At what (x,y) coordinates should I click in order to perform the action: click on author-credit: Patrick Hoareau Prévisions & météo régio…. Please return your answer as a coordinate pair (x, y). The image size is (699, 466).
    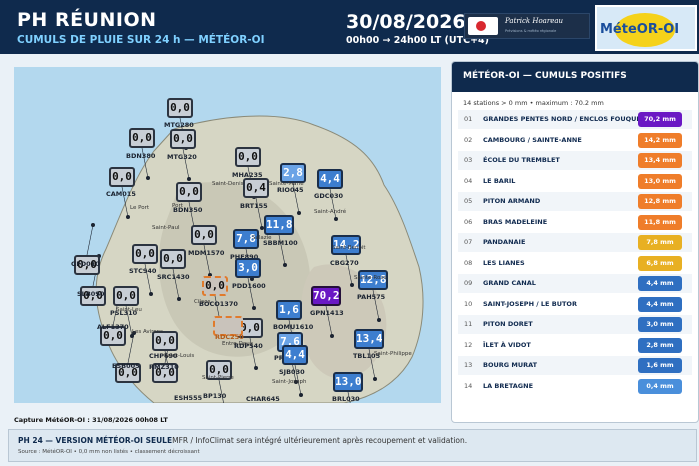
    Looking at the image, I should click on (527, 26).